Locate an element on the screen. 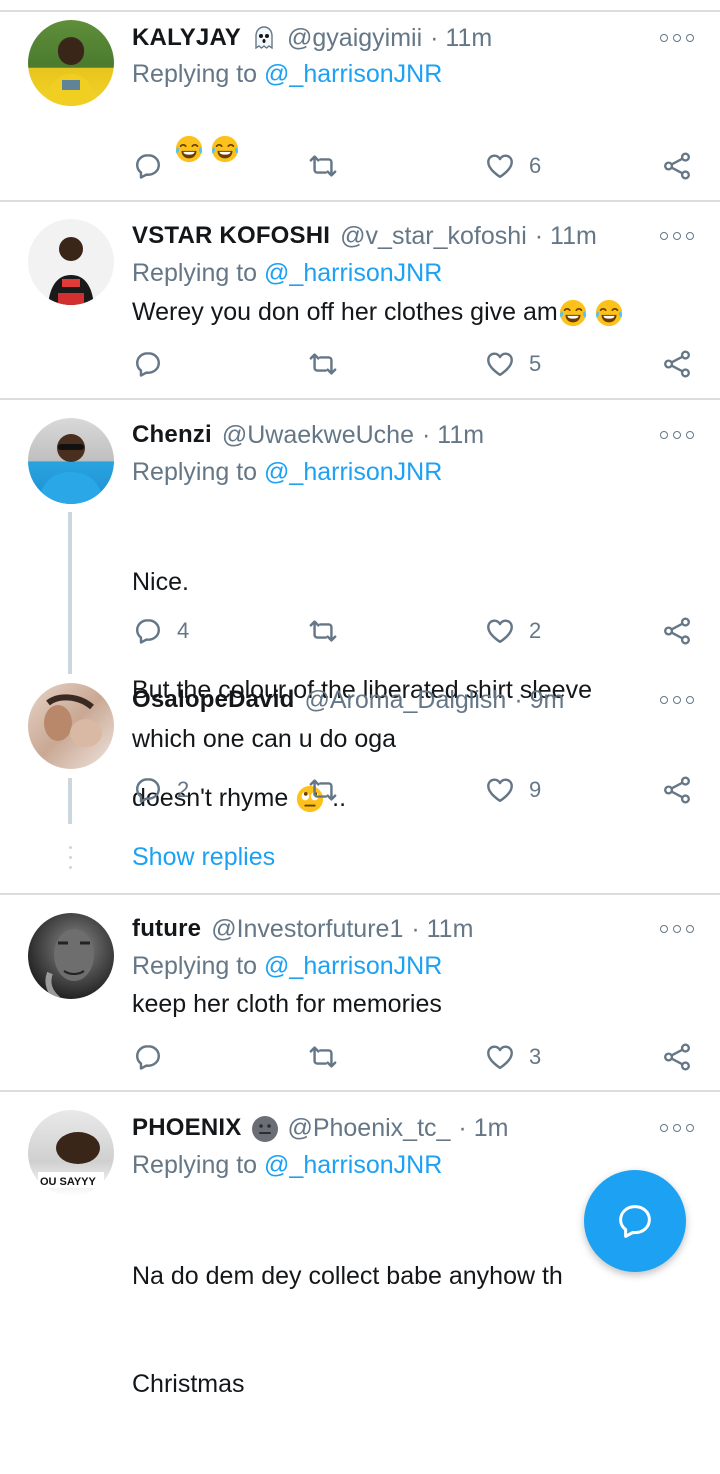 The height and width of the screenshot is (1474, 720). like-button: 3 is located at coordinates (513, 1057).